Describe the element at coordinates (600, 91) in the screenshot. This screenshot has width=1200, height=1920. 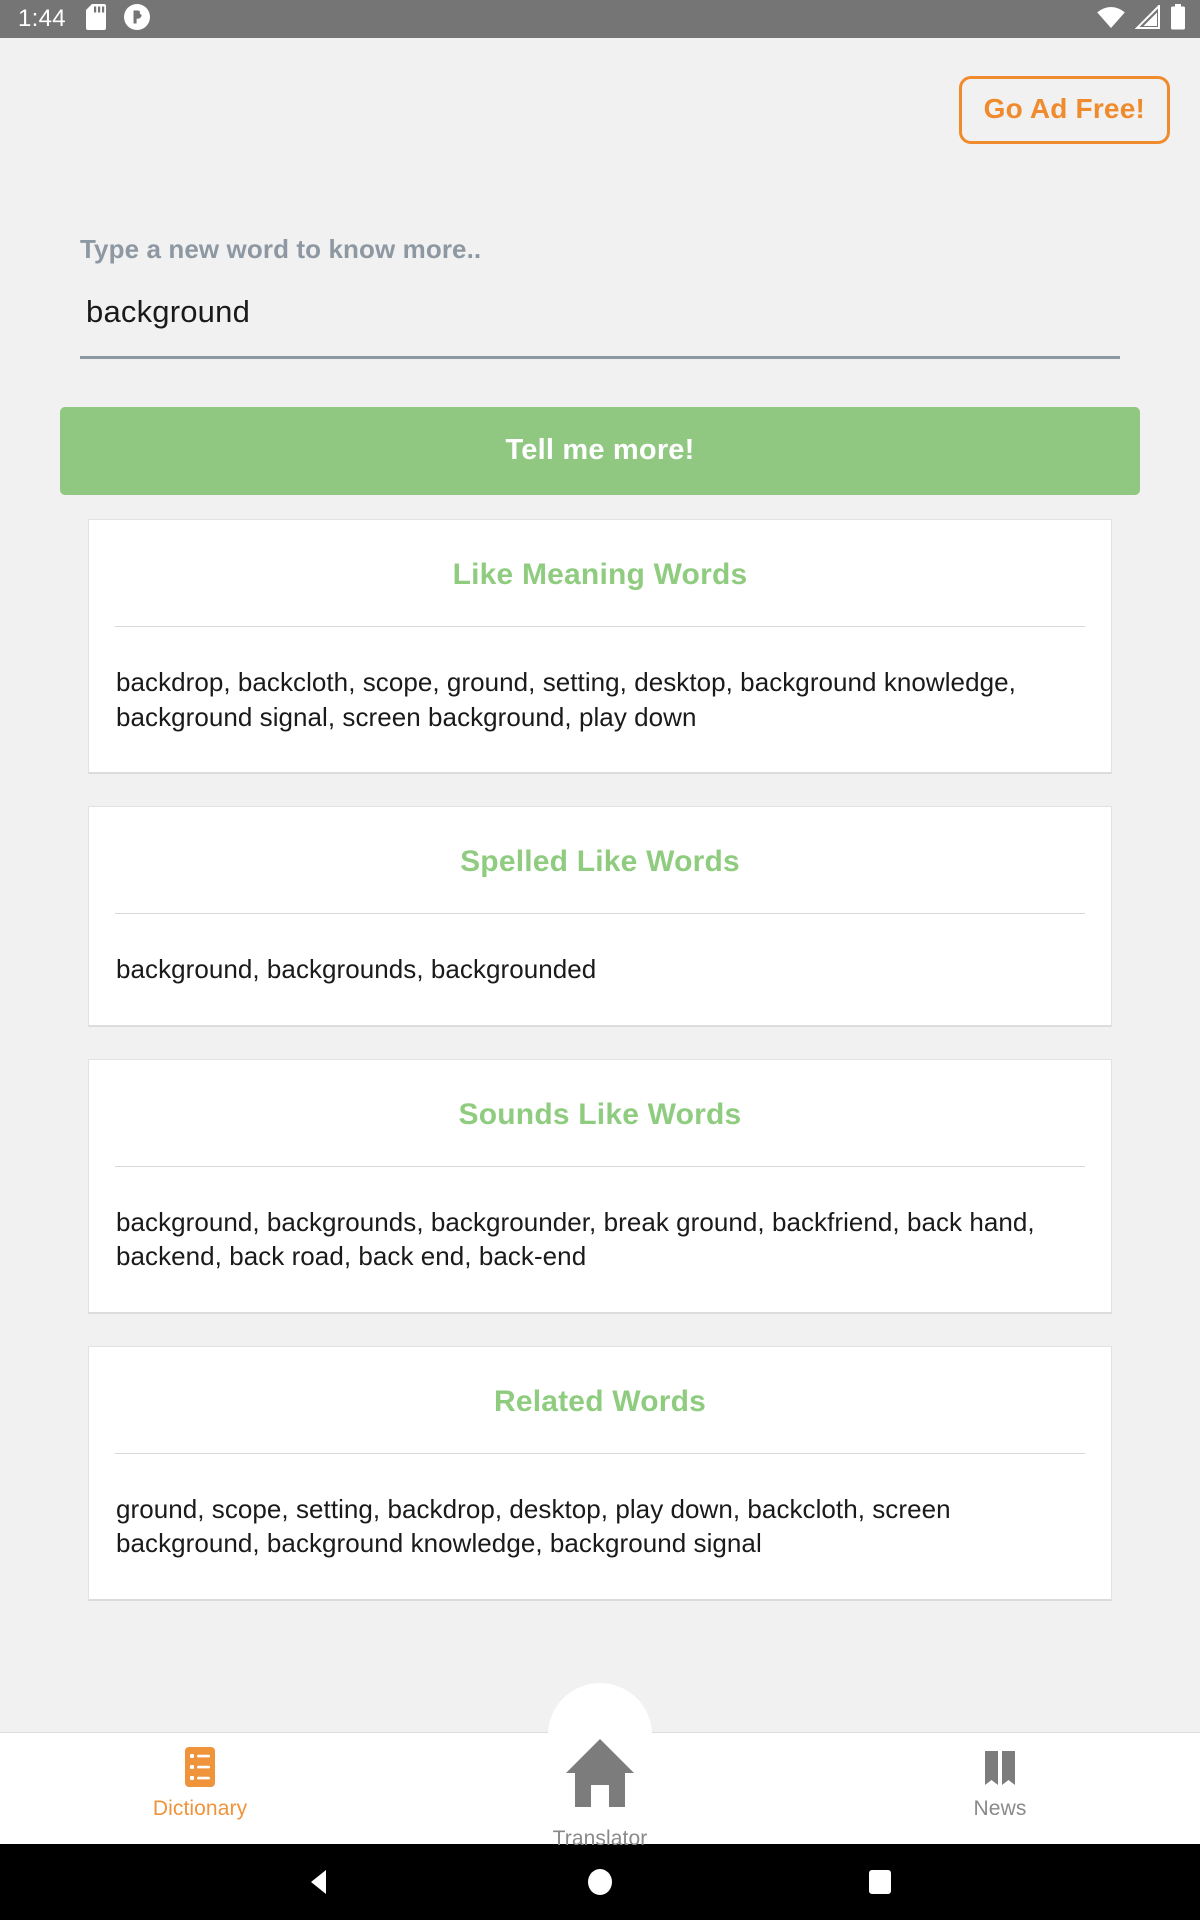
I see `ad-free-row: Go Ad Free!` at that location.